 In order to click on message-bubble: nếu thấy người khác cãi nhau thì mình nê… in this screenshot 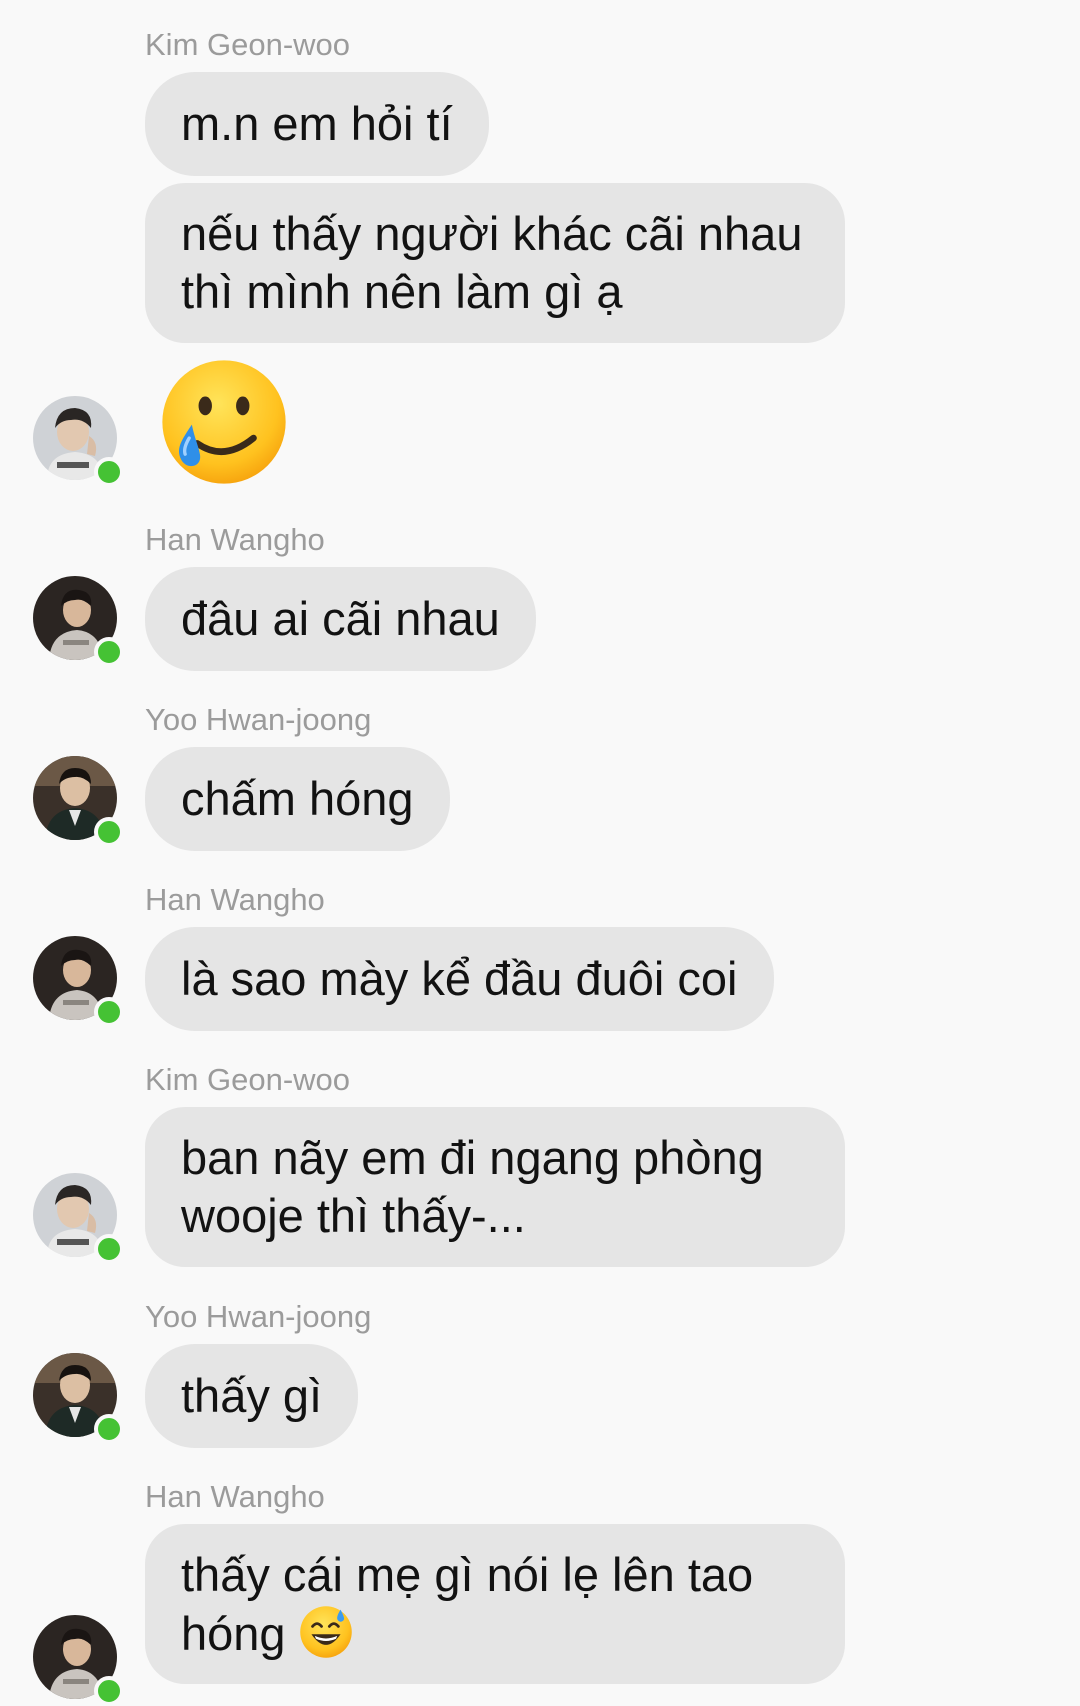, I will do `click(495, 263)`.